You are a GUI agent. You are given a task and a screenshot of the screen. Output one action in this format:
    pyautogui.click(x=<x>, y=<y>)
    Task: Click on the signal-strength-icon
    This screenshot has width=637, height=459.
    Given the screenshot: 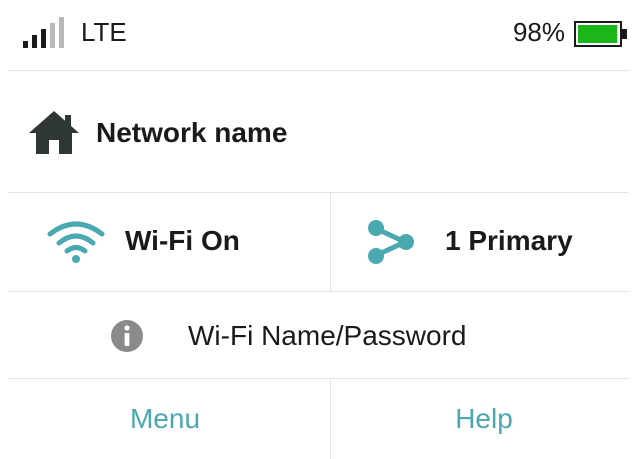 What is the action you would take?
    pyautogui.click(x=43, y=32)
    